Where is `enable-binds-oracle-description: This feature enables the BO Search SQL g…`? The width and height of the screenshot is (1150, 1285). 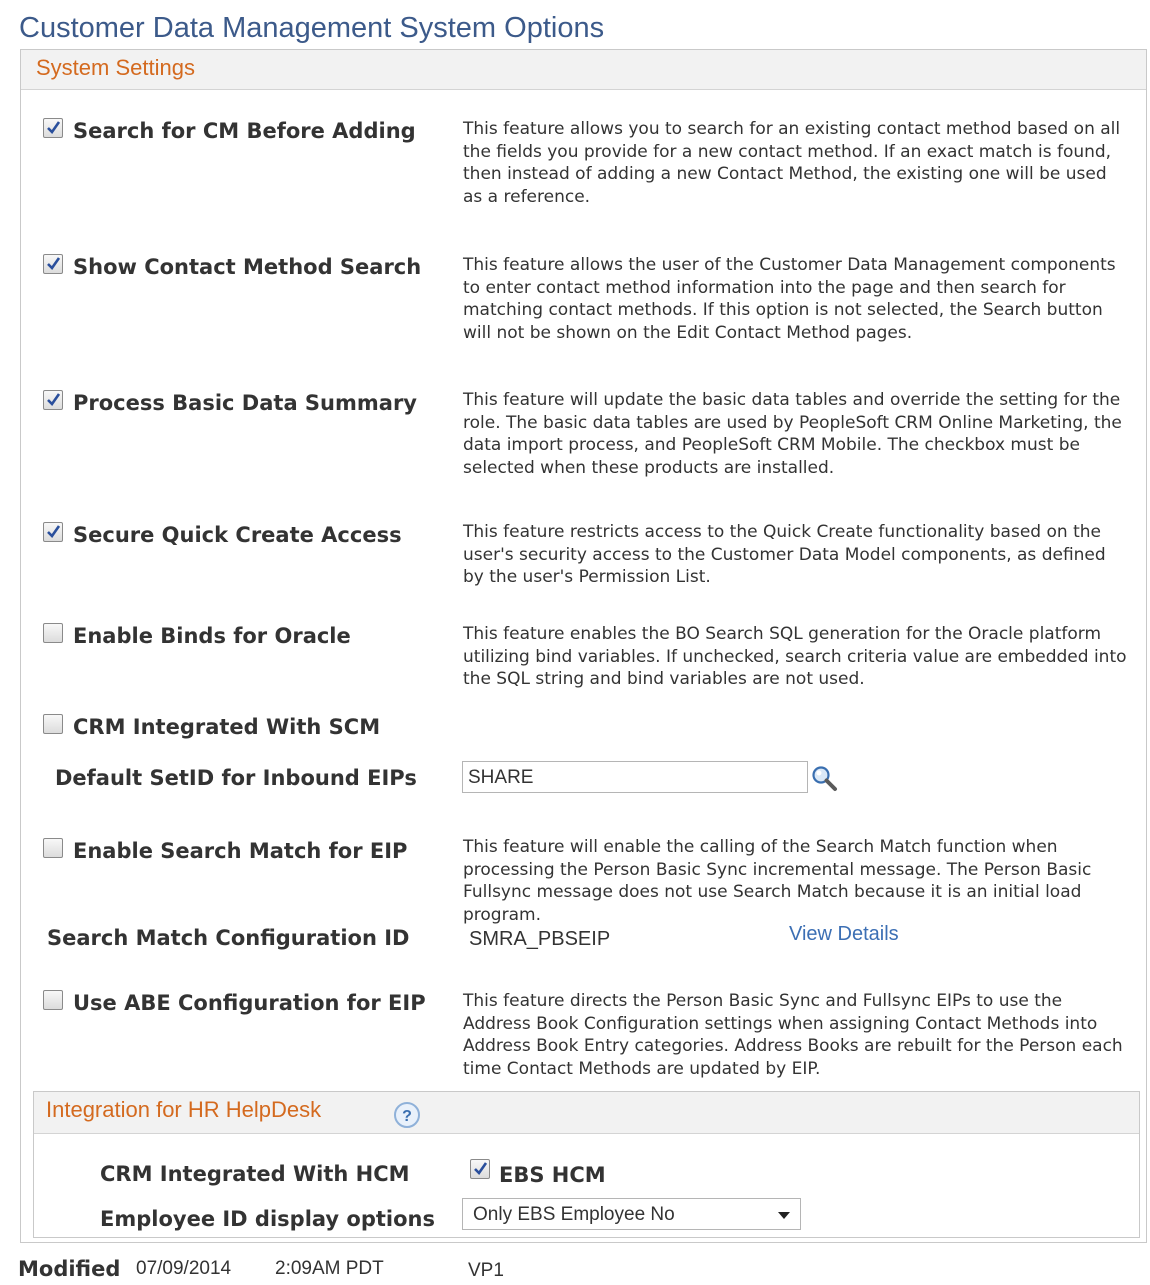
enable-binds-oracle-description: This feature enables the BO Search SQL g… is located at coordinates (795, 657).